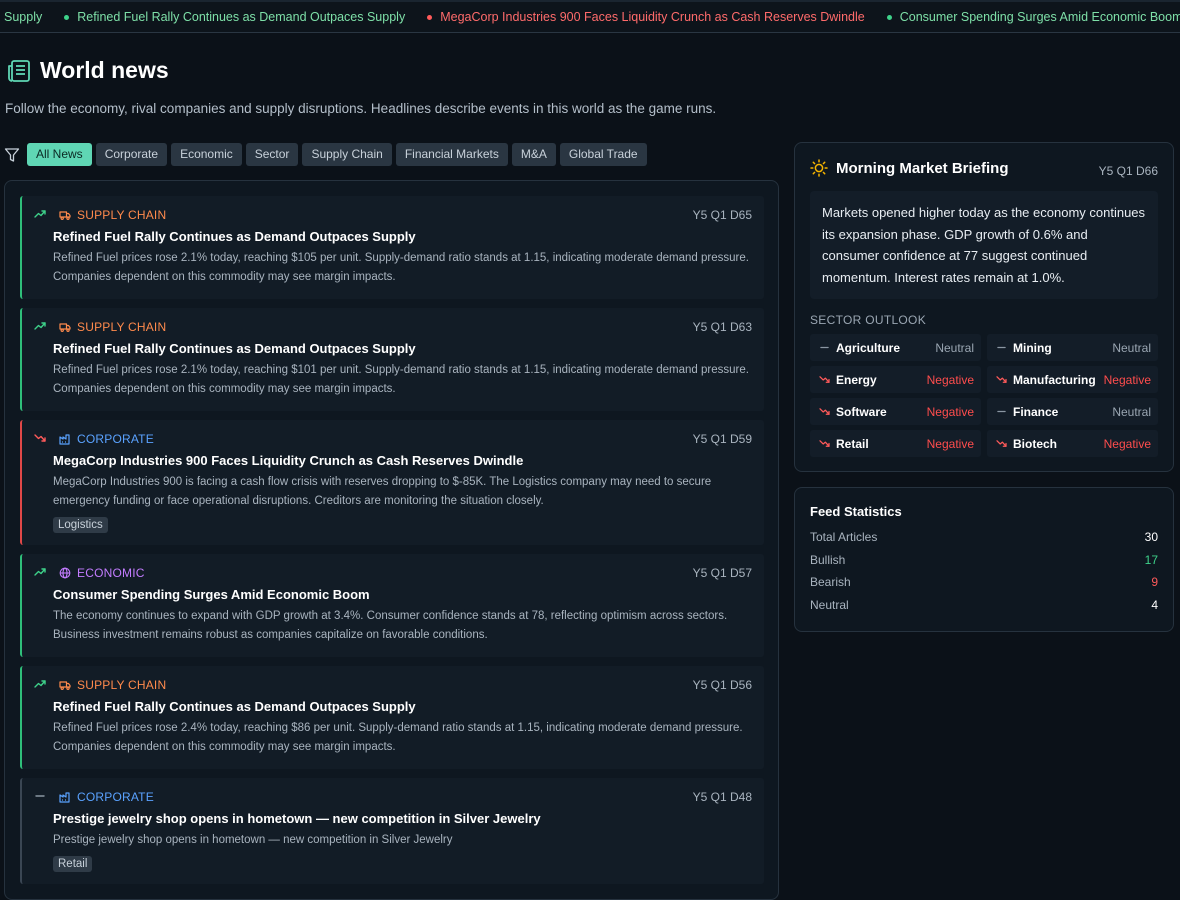 This screenshot has height=900, width=1180. Describe the element at coordinates (1154, 582) in the screenshot. I see `stat-value: 9` at that location.